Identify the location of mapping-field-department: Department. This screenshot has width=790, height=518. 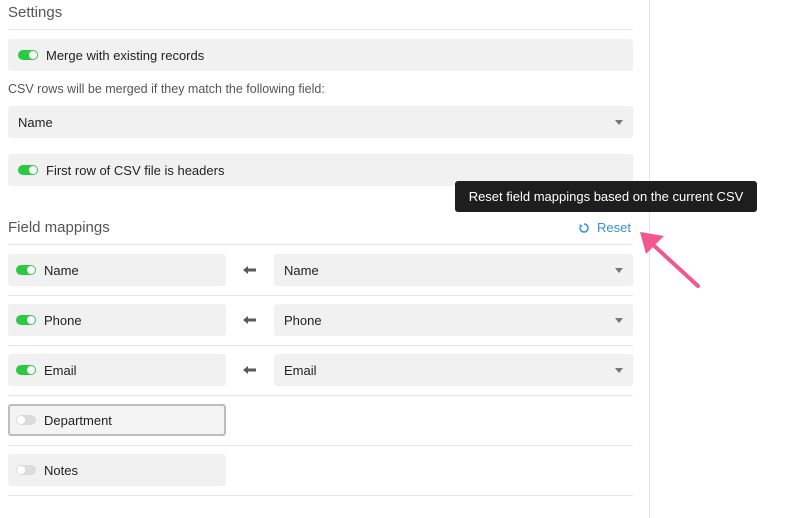
(117, 420).